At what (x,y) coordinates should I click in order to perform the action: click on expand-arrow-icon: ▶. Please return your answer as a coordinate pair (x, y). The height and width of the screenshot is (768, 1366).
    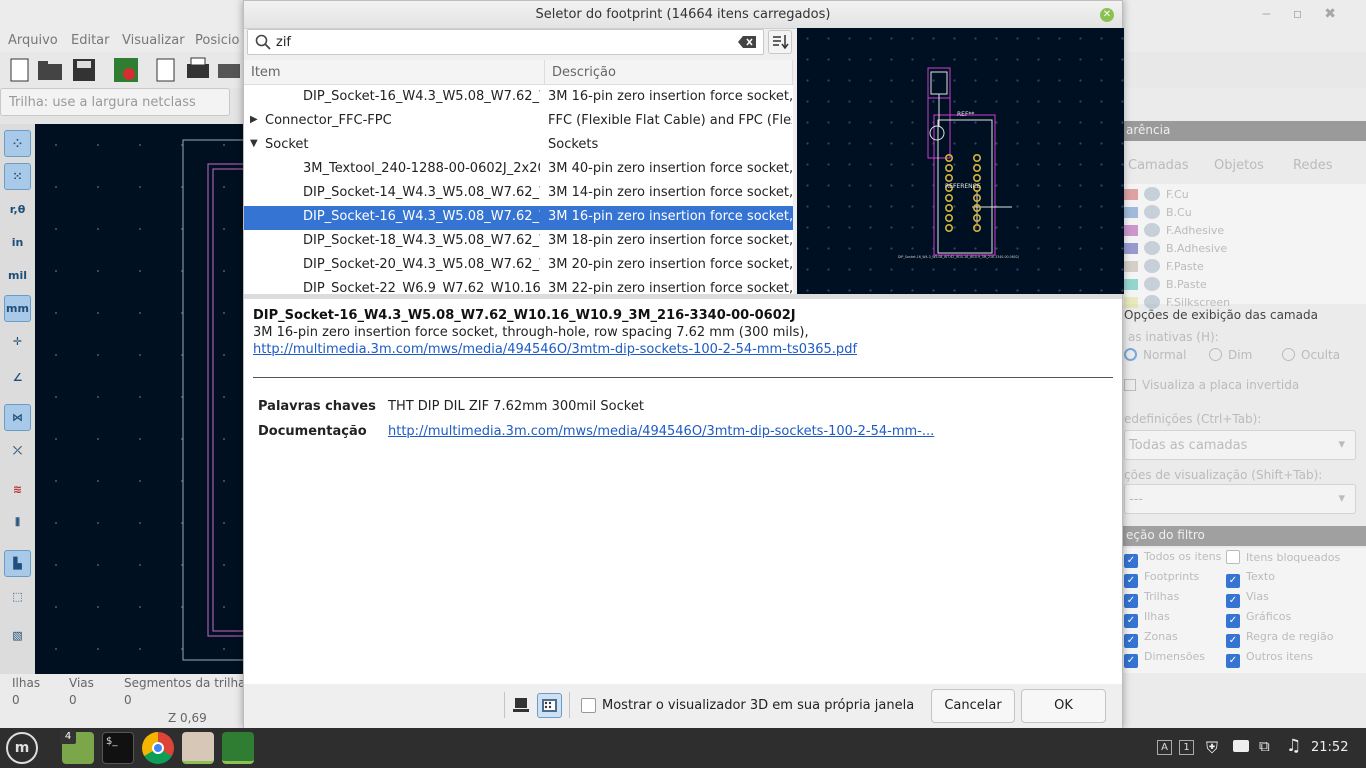
    Looking at the image, I should click on (254, 119).